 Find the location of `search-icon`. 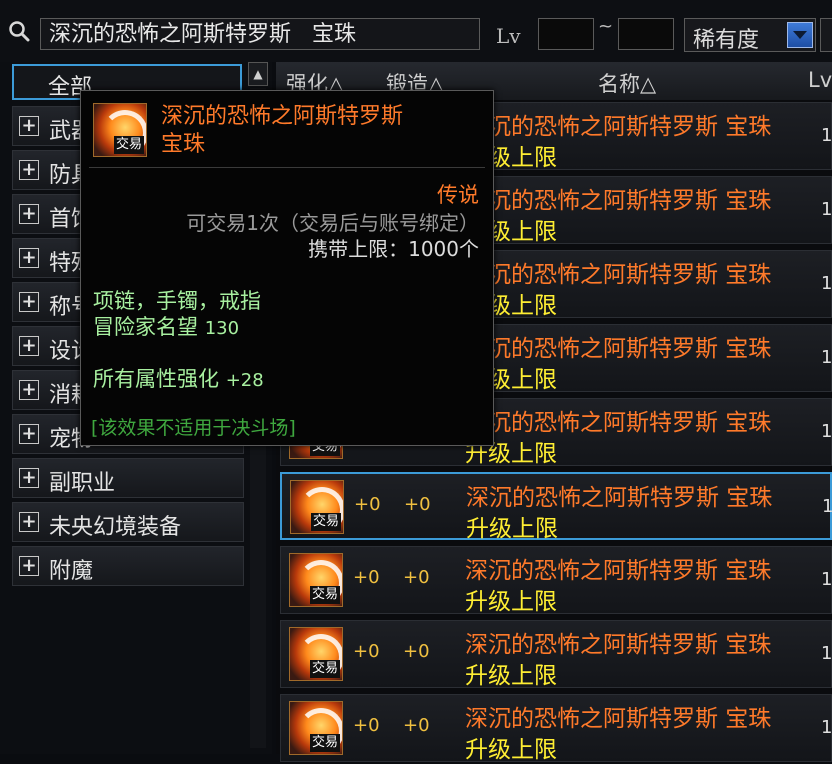

search-icon is located at coordinates (19, 31).